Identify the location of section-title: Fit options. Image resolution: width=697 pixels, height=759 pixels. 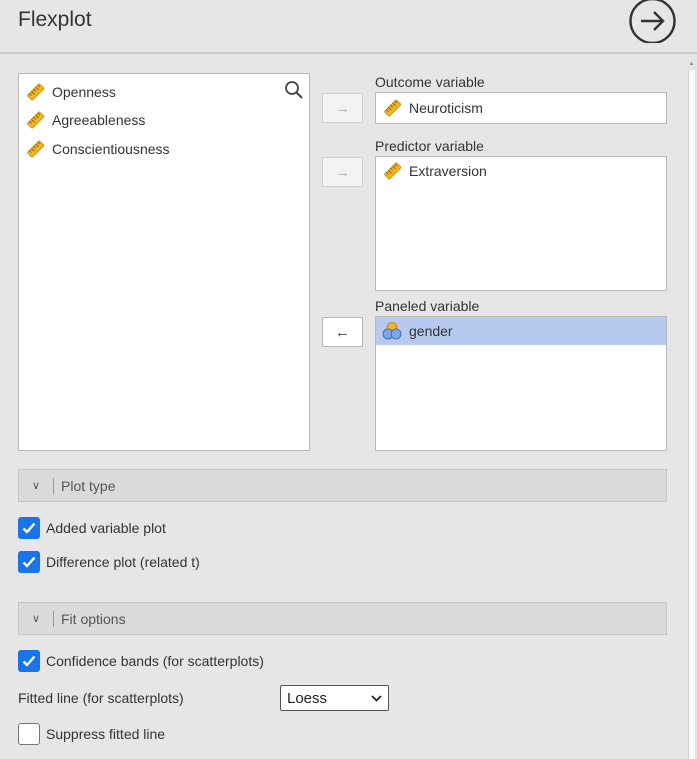
(93, 618).